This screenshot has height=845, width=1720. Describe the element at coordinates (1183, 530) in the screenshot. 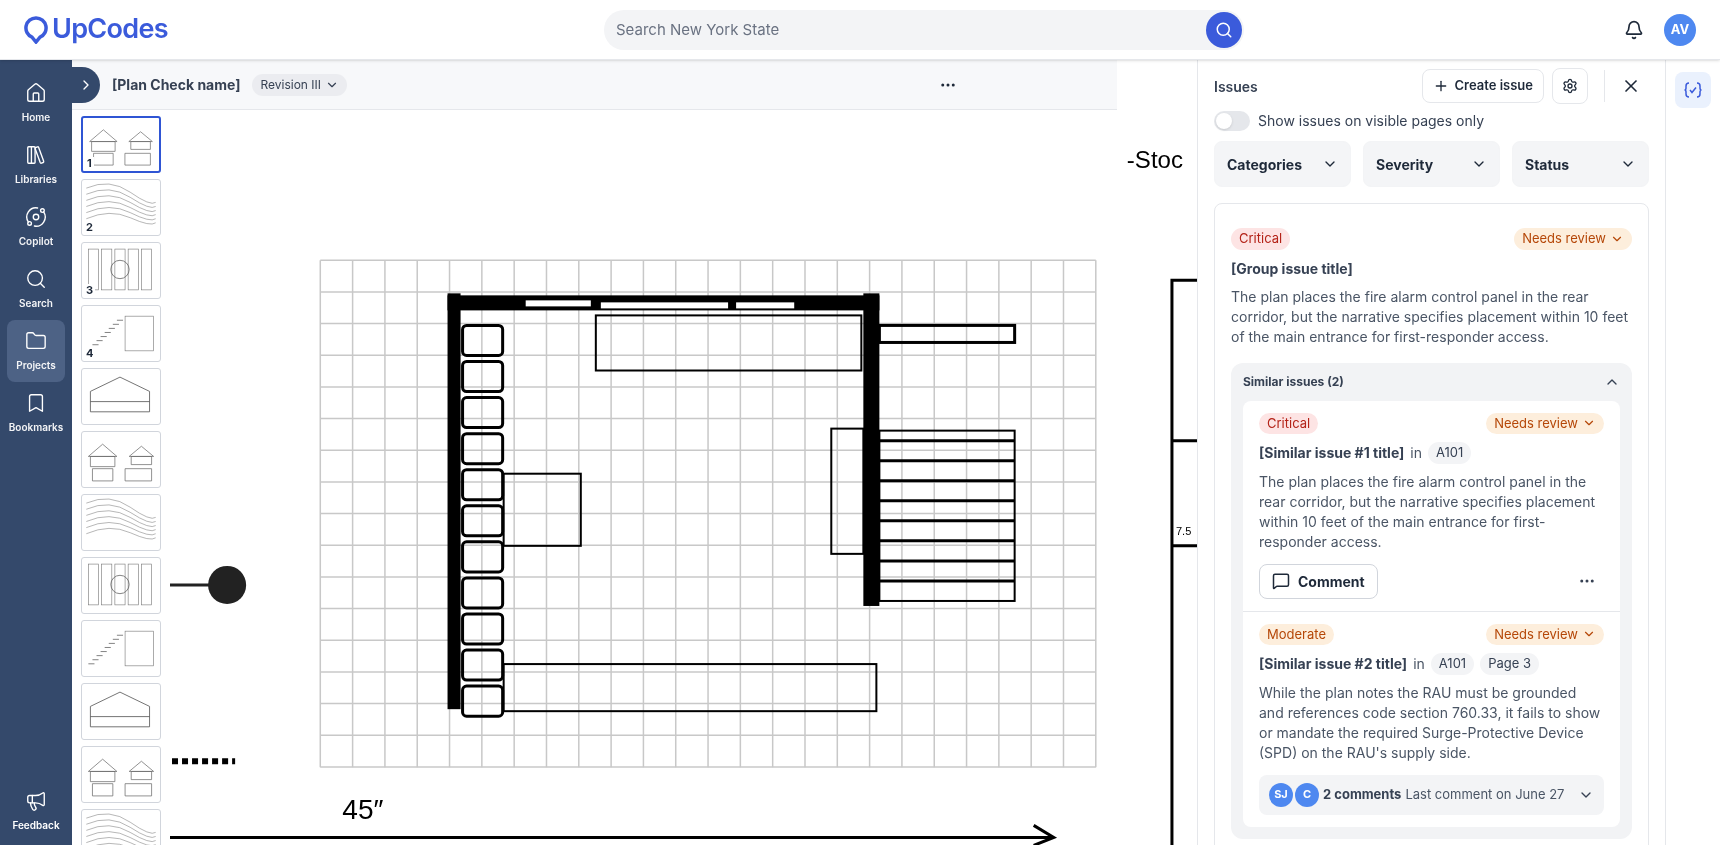

I see `dimension-label: 7.5` at that location.